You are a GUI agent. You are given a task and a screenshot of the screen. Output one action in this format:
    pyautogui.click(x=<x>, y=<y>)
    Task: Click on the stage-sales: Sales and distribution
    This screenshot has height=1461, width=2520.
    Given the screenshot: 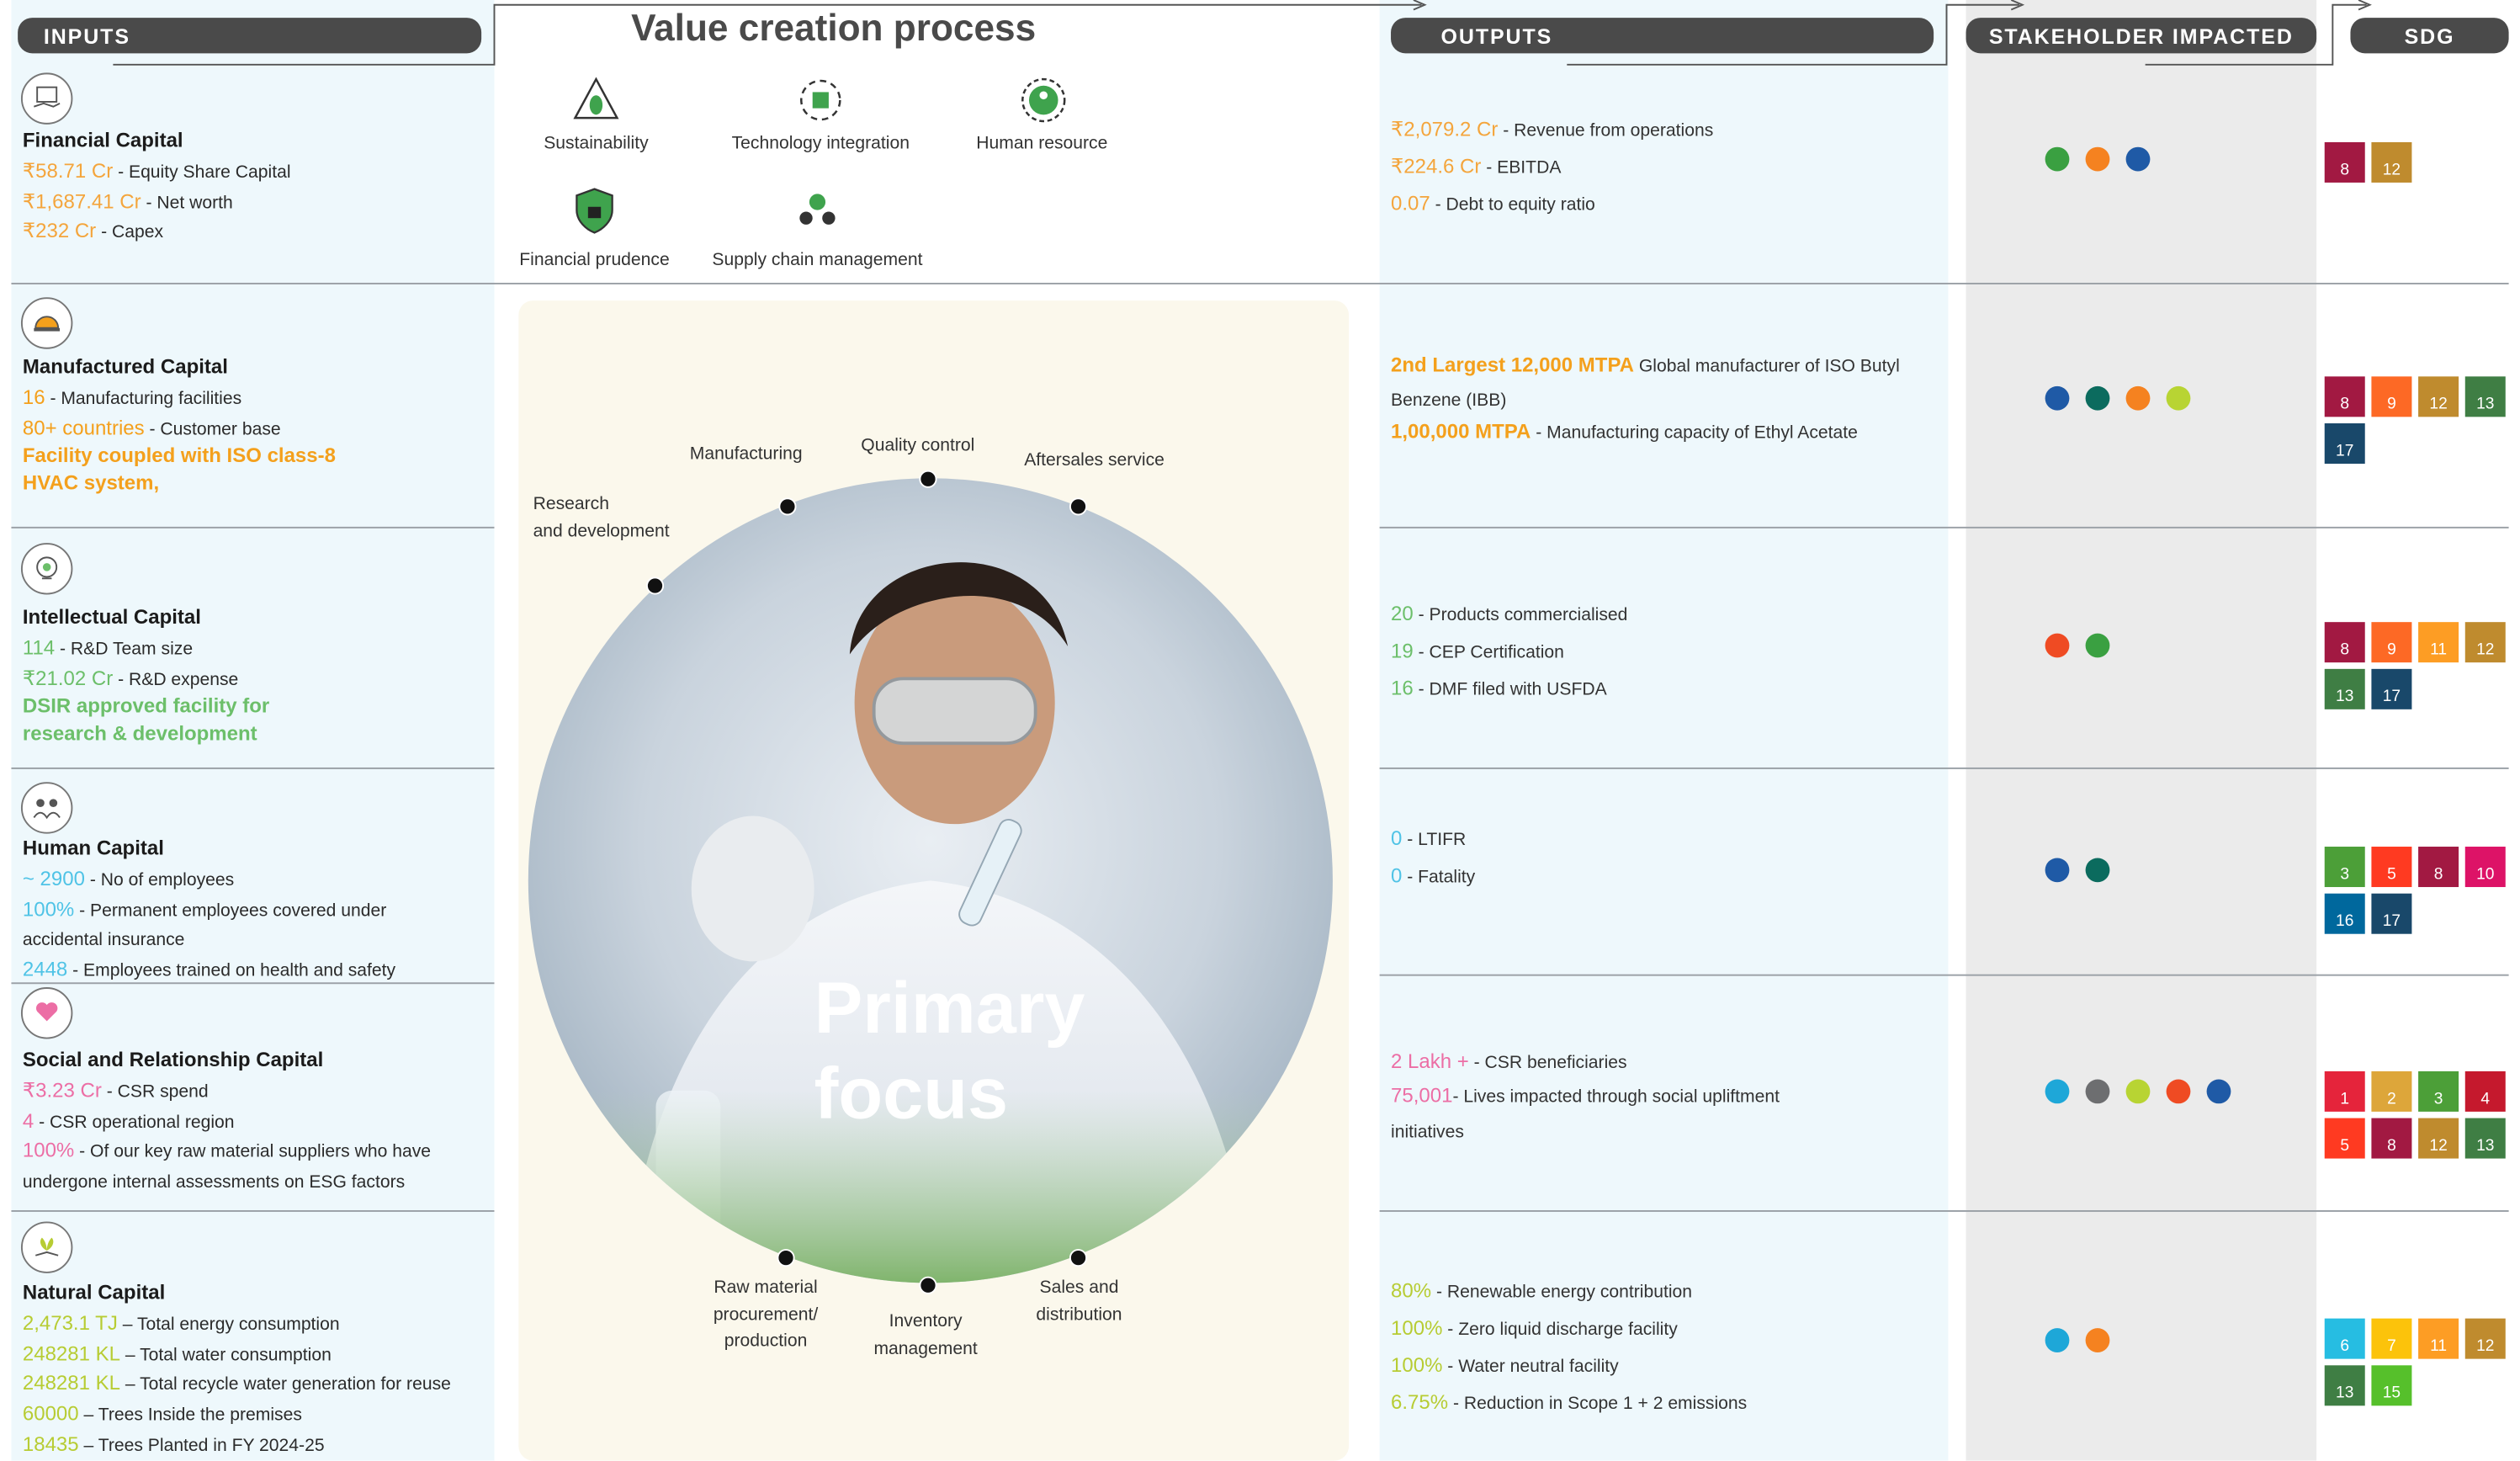 What is the action you would take?
    pyautogui.click(x=1079, y=1301)
    